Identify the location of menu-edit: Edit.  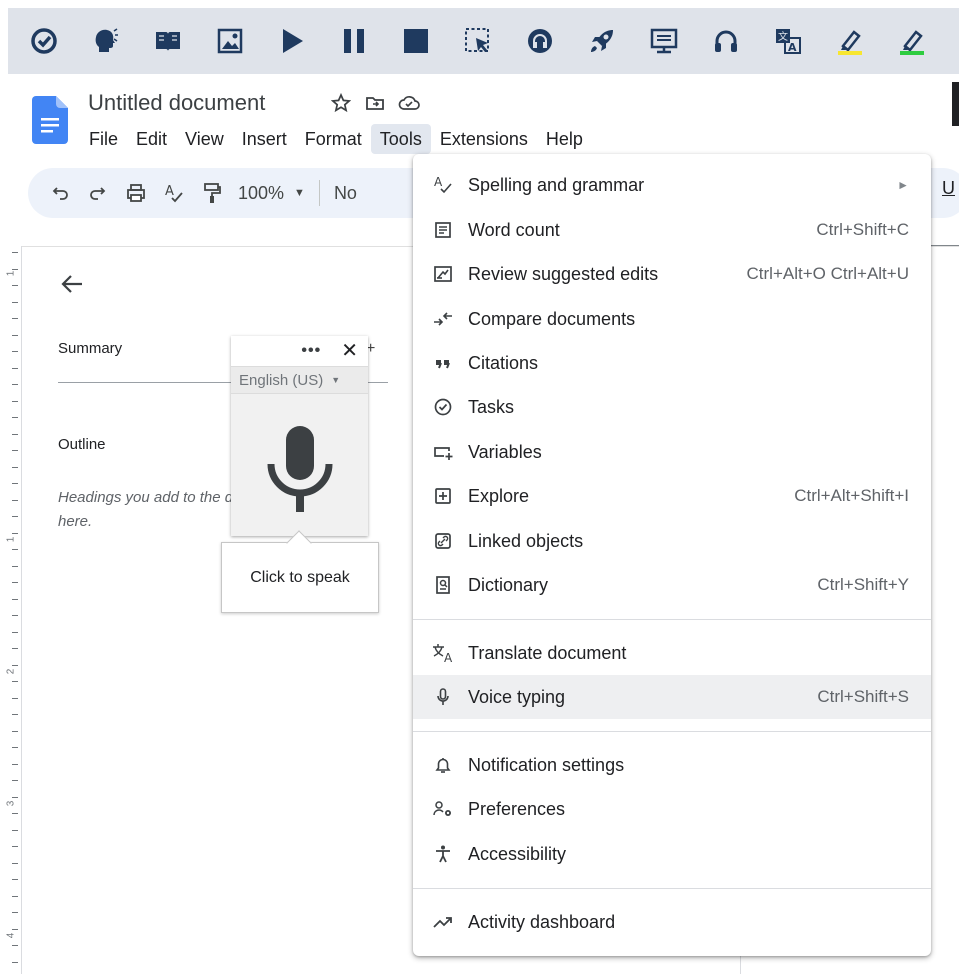
(151, 139).